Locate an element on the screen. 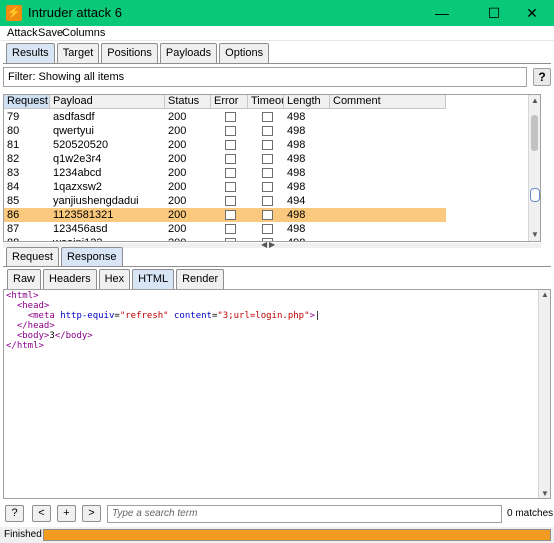 The image size is (554, 543). progress-fill is located at coordinates (297, 535).